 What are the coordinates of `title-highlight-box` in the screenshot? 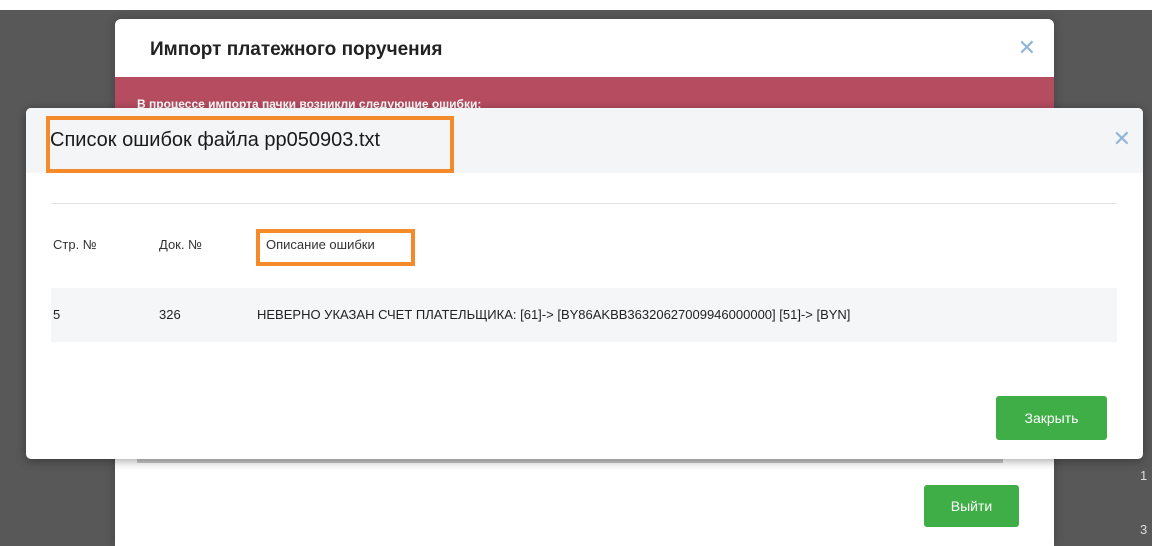 It's located at (250, 144).